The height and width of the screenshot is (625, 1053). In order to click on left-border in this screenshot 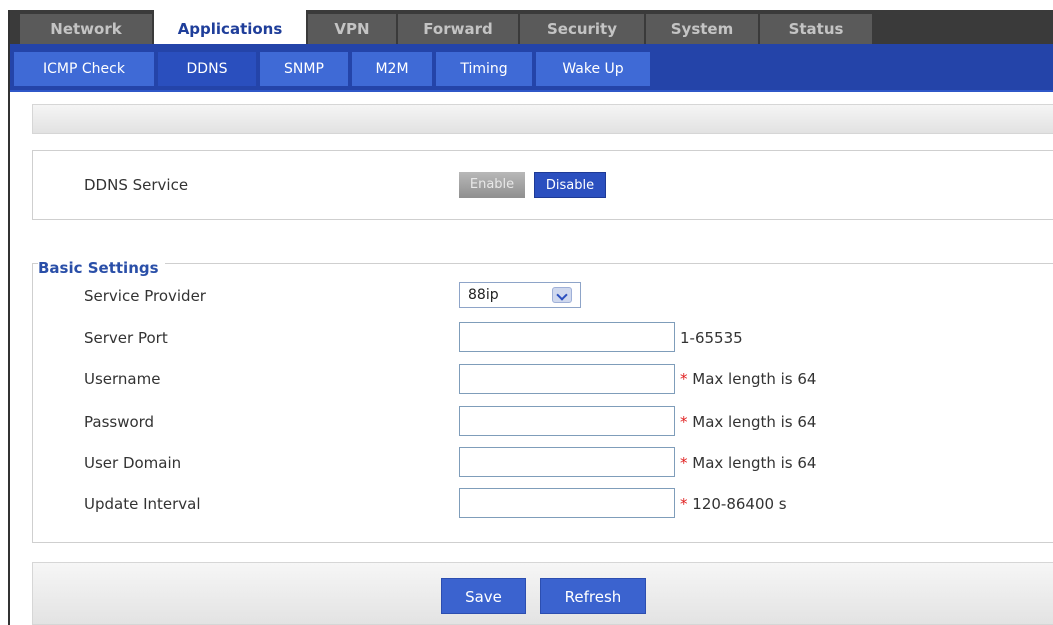, I will do `click(9, 317)`.